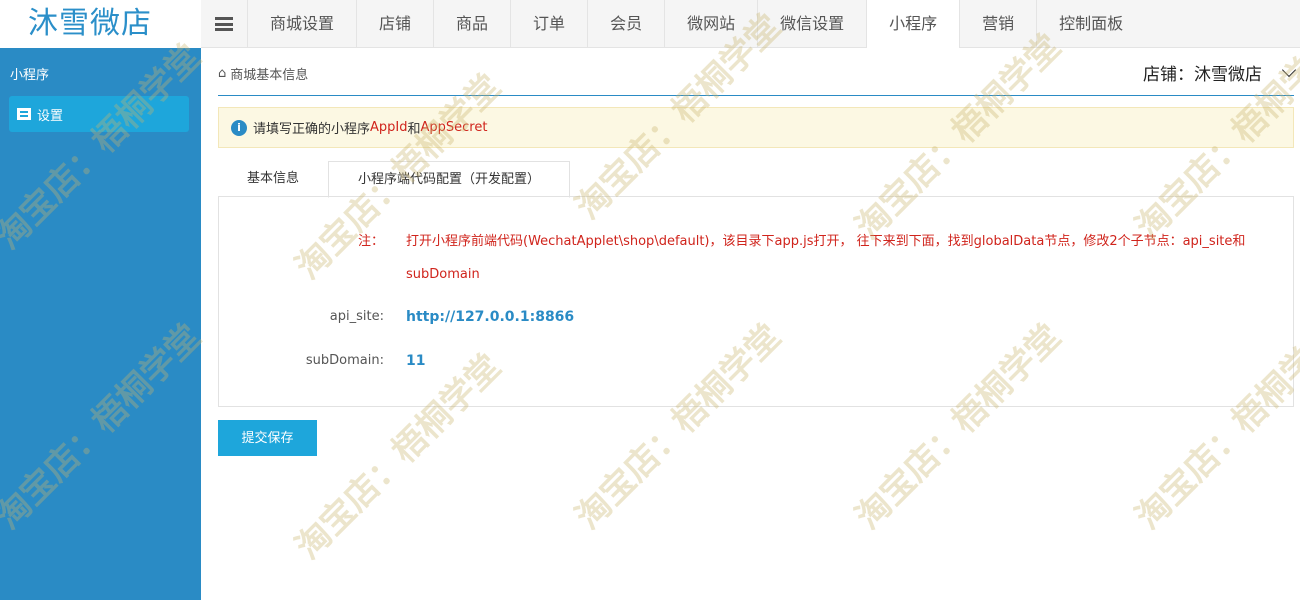 The image size is (1300, 600). What do you see at coordinates (344, 360) in the screenshot?
I see `subdomain-label: subDomain:` at bounding box center [344, 360].